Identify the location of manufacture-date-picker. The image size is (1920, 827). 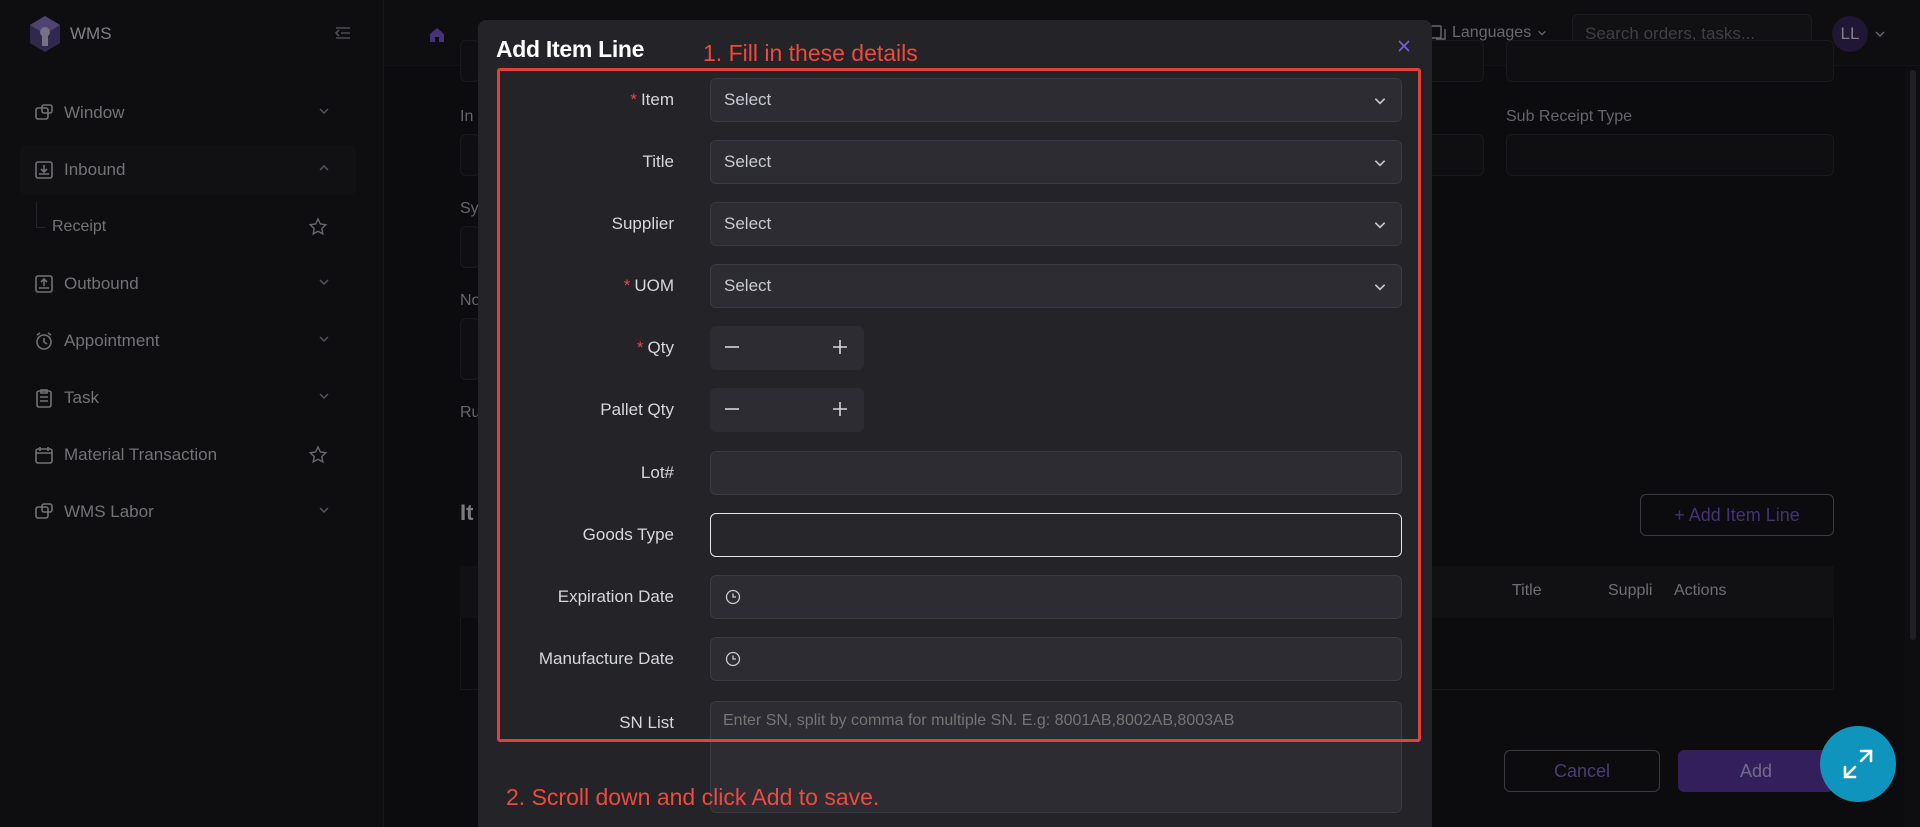
(1056, 659).